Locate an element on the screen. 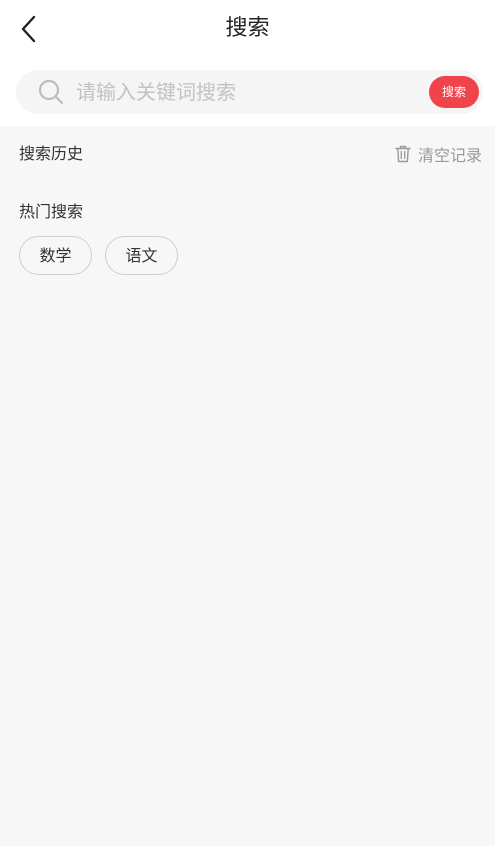 This screenshot has width=495, height=846. page-title: 搜索 is located at coordinates (247, 28).